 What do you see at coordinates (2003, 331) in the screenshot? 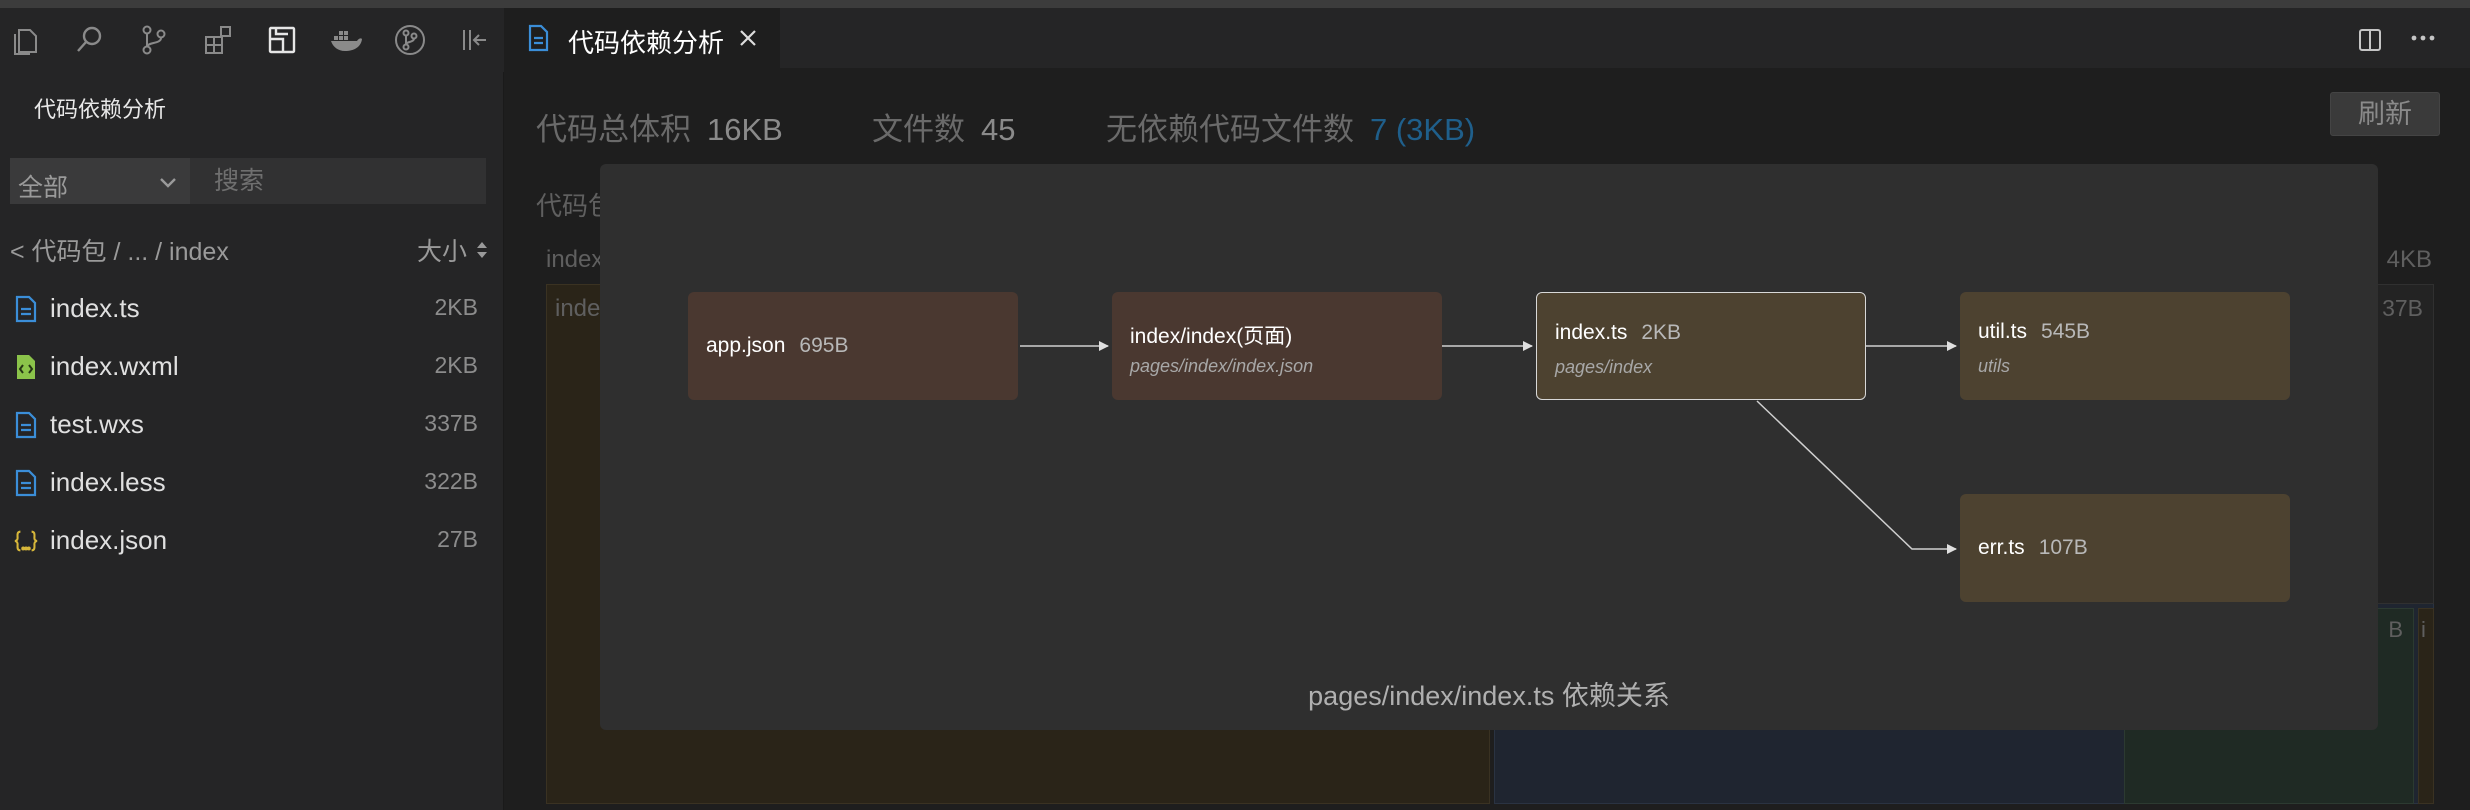
I see `node-name: util.ts` at bounding box center [2003, 331].